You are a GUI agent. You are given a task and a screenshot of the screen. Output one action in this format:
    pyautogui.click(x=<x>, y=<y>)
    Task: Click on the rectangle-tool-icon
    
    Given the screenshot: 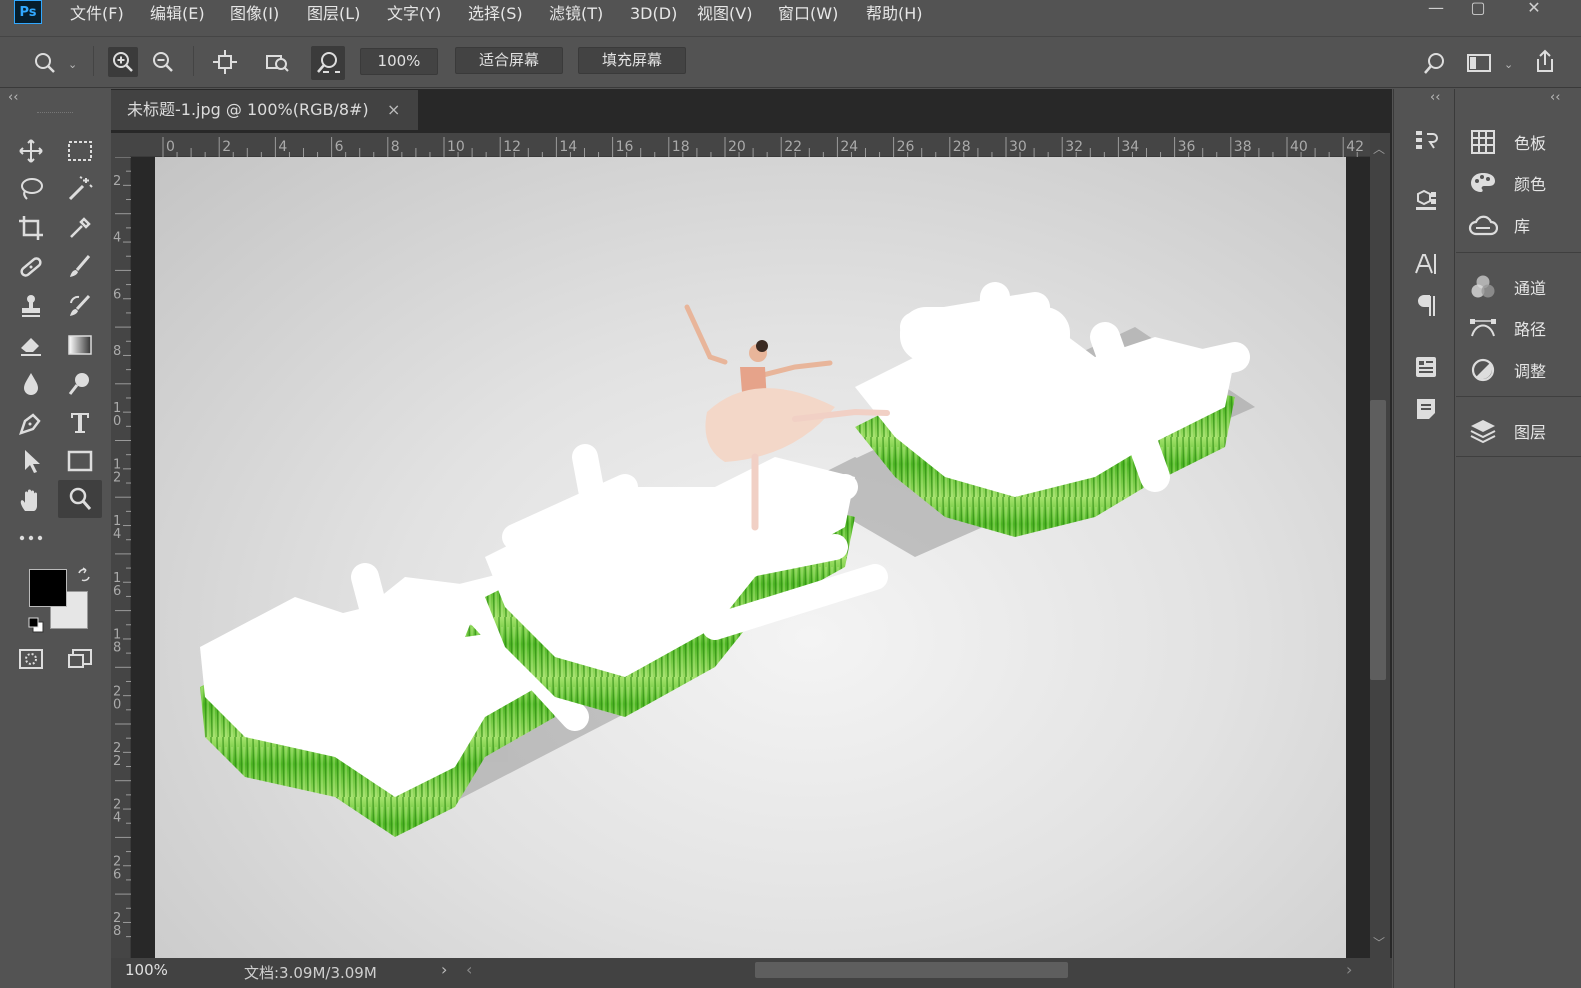 What is the action you would take?
    pyautogui.click(x=80, y=461)
    